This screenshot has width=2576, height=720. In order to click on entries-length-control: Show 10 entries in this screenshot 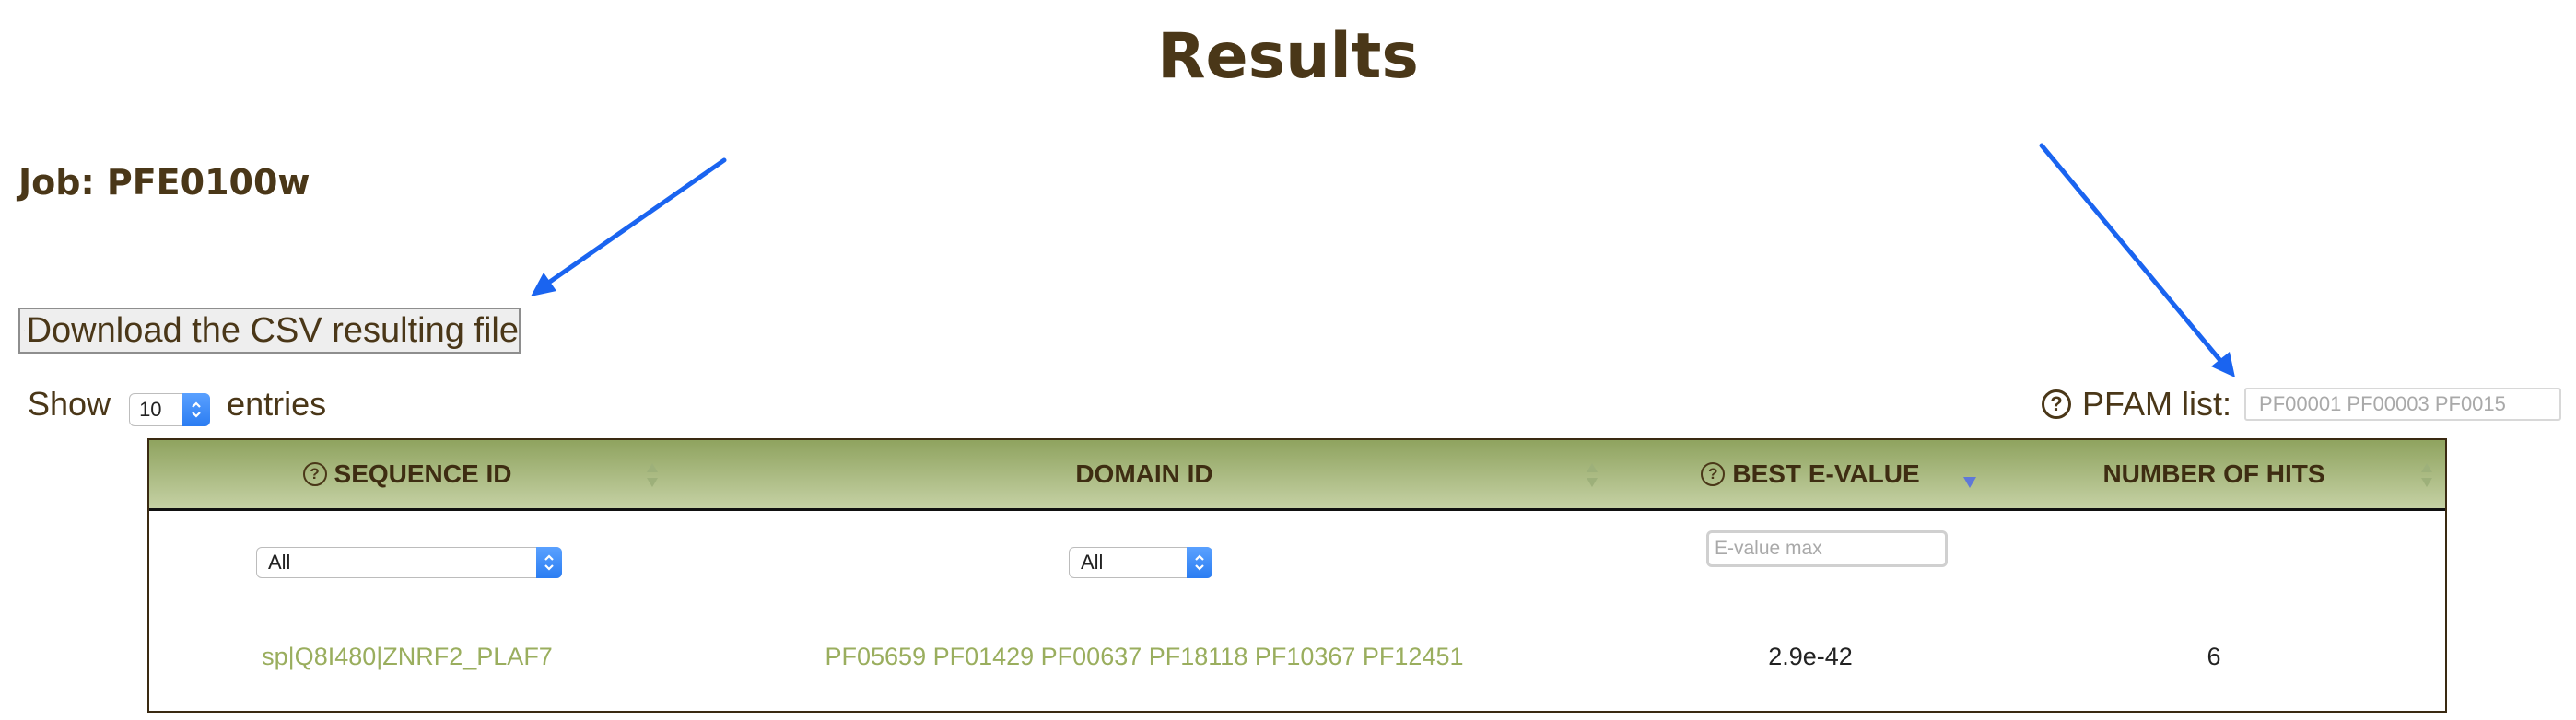, I will do `click(177, 405)`.